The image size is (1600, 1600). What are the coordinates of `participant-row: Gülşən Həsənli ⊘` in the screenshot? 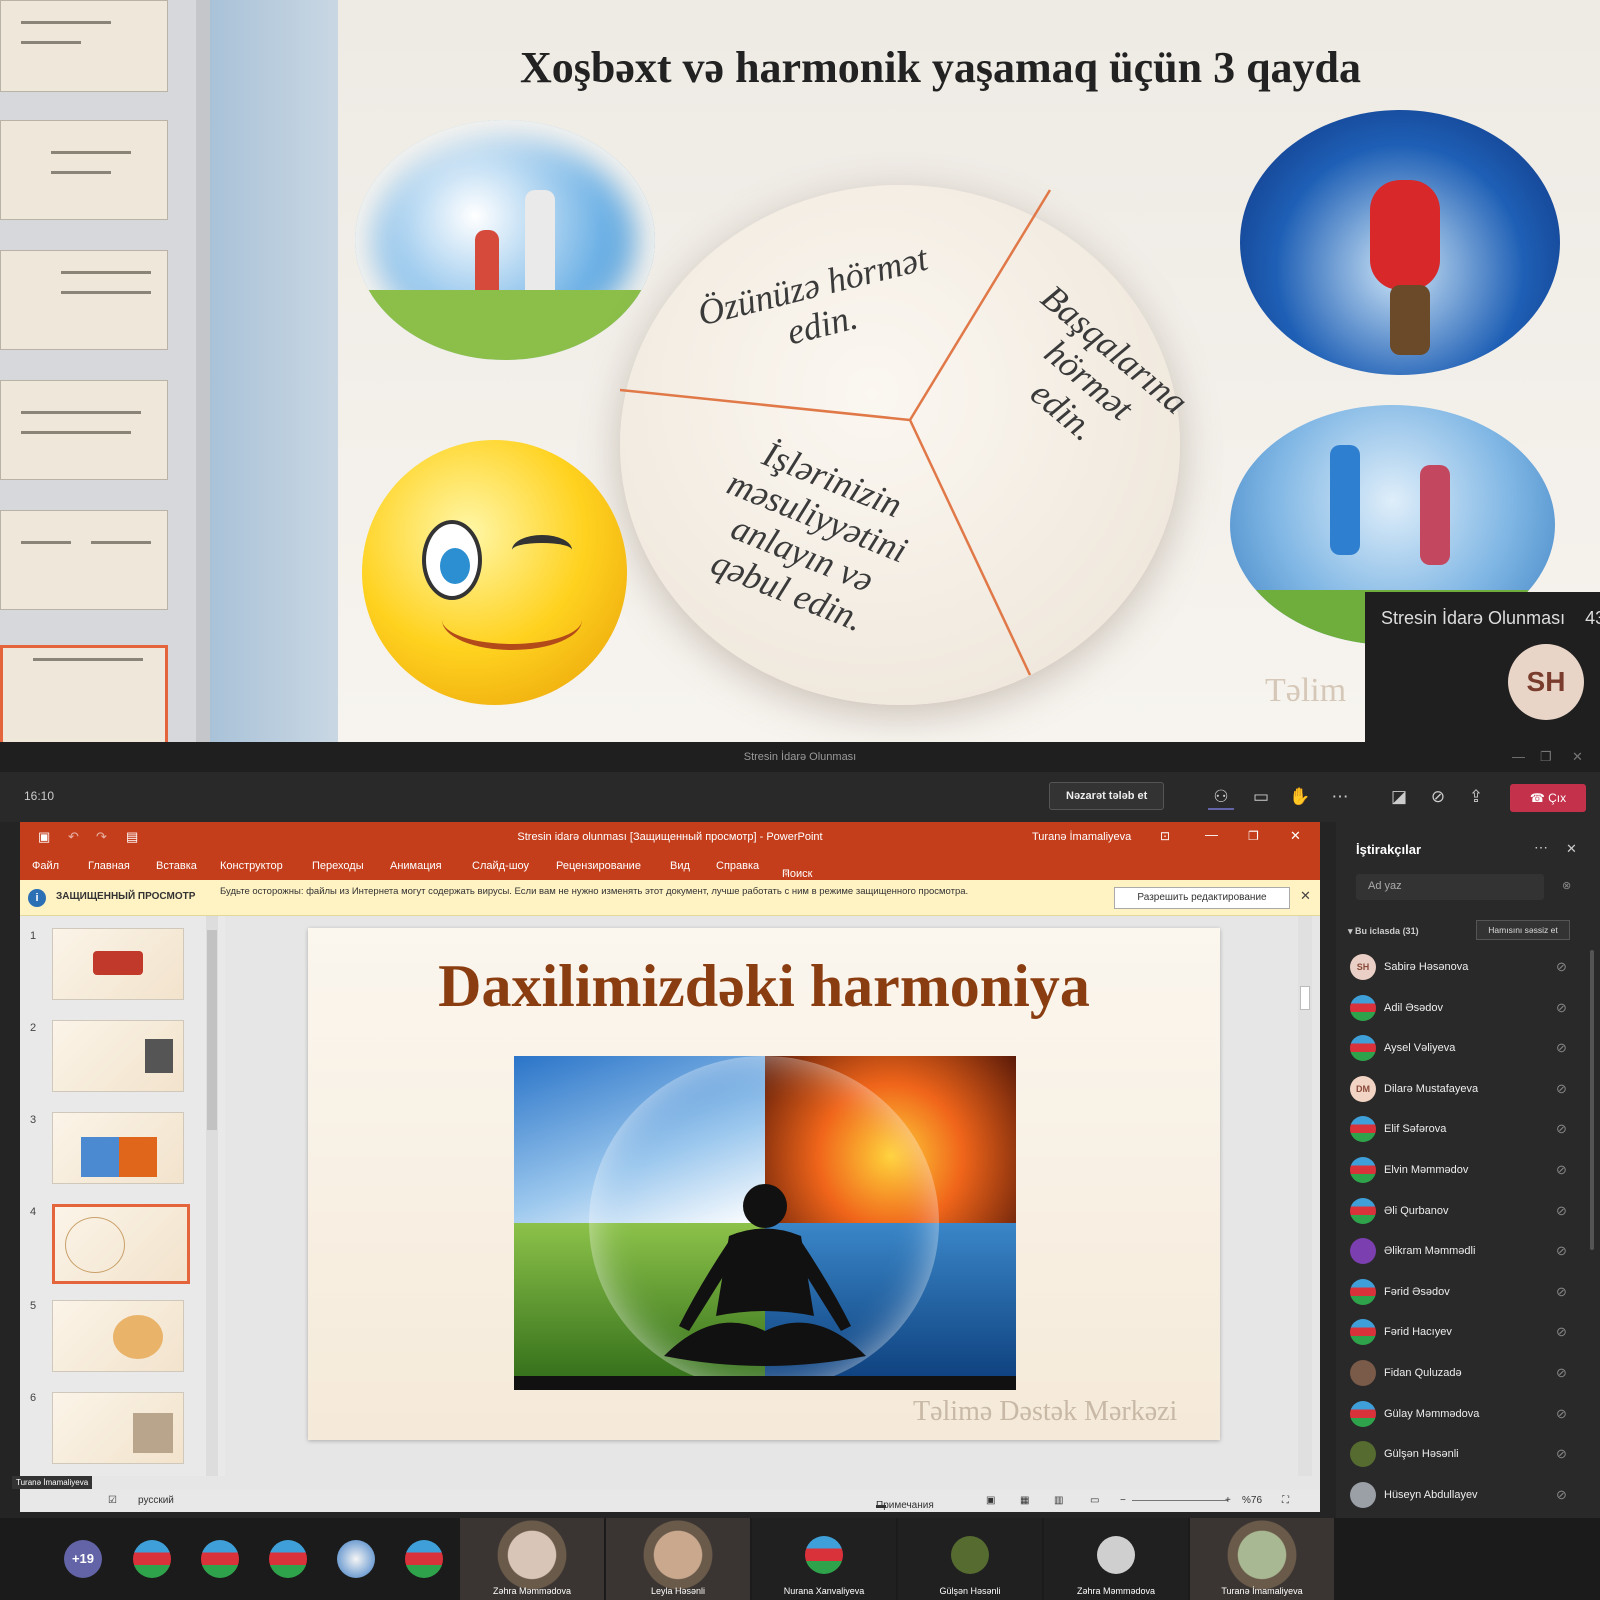 It's located at (1465, 1455).